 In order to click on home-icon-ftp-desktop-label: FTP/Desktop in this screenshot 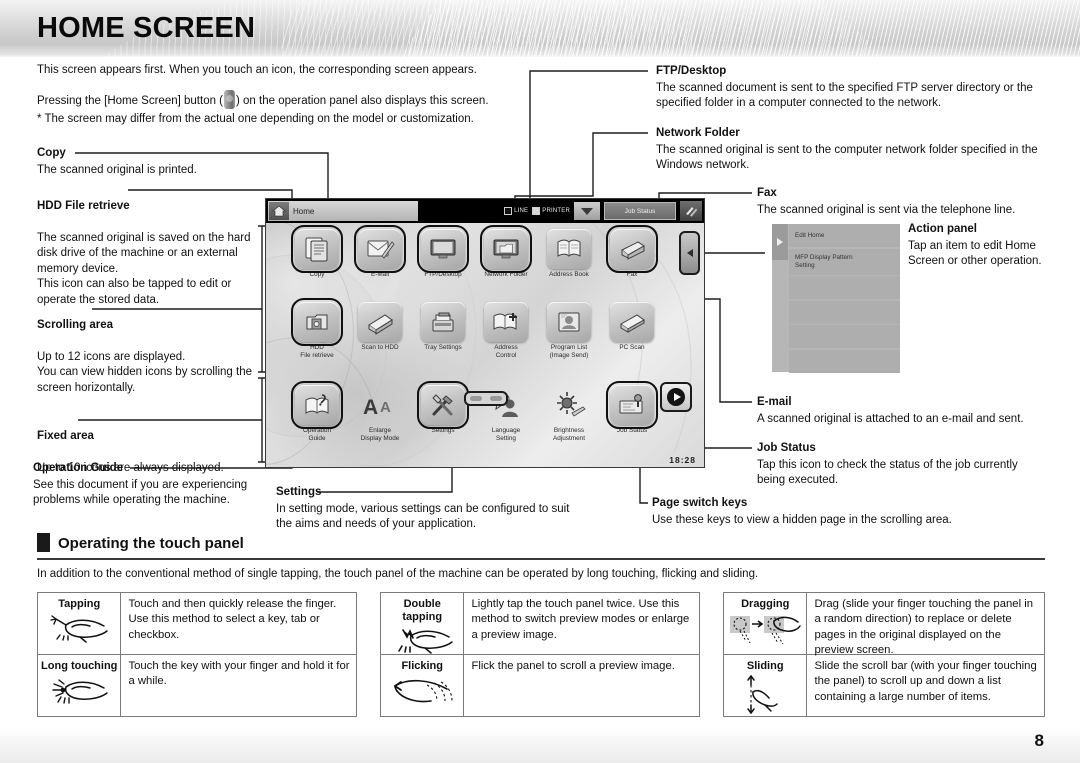, I will do `click(443, 274)`.